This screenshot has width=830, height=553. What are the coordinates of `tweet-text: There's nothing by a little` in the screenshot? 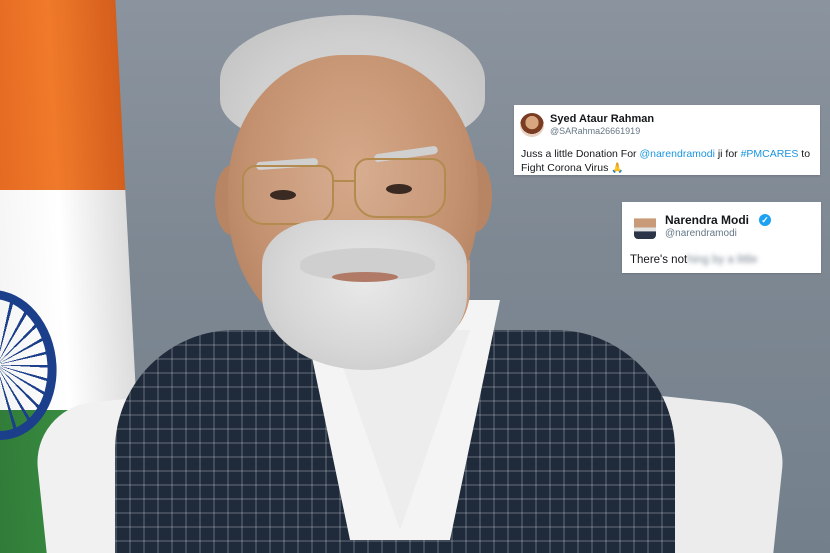 It's located at (694, 260).